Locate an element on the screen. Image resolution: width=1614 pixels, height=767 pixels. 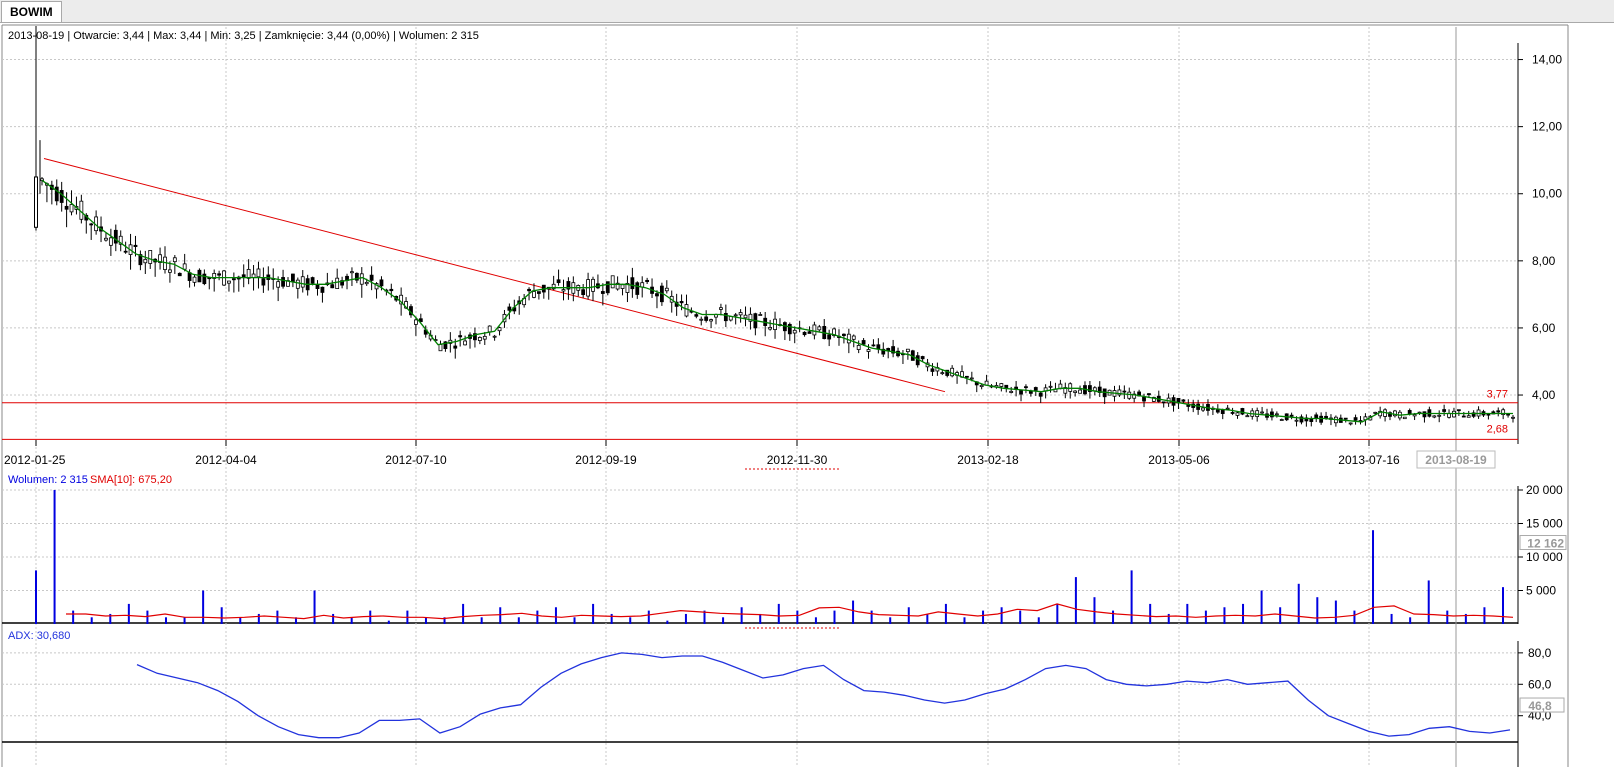
date-tick-label: 2013-07-16 is located at coordinates (1369, 460).